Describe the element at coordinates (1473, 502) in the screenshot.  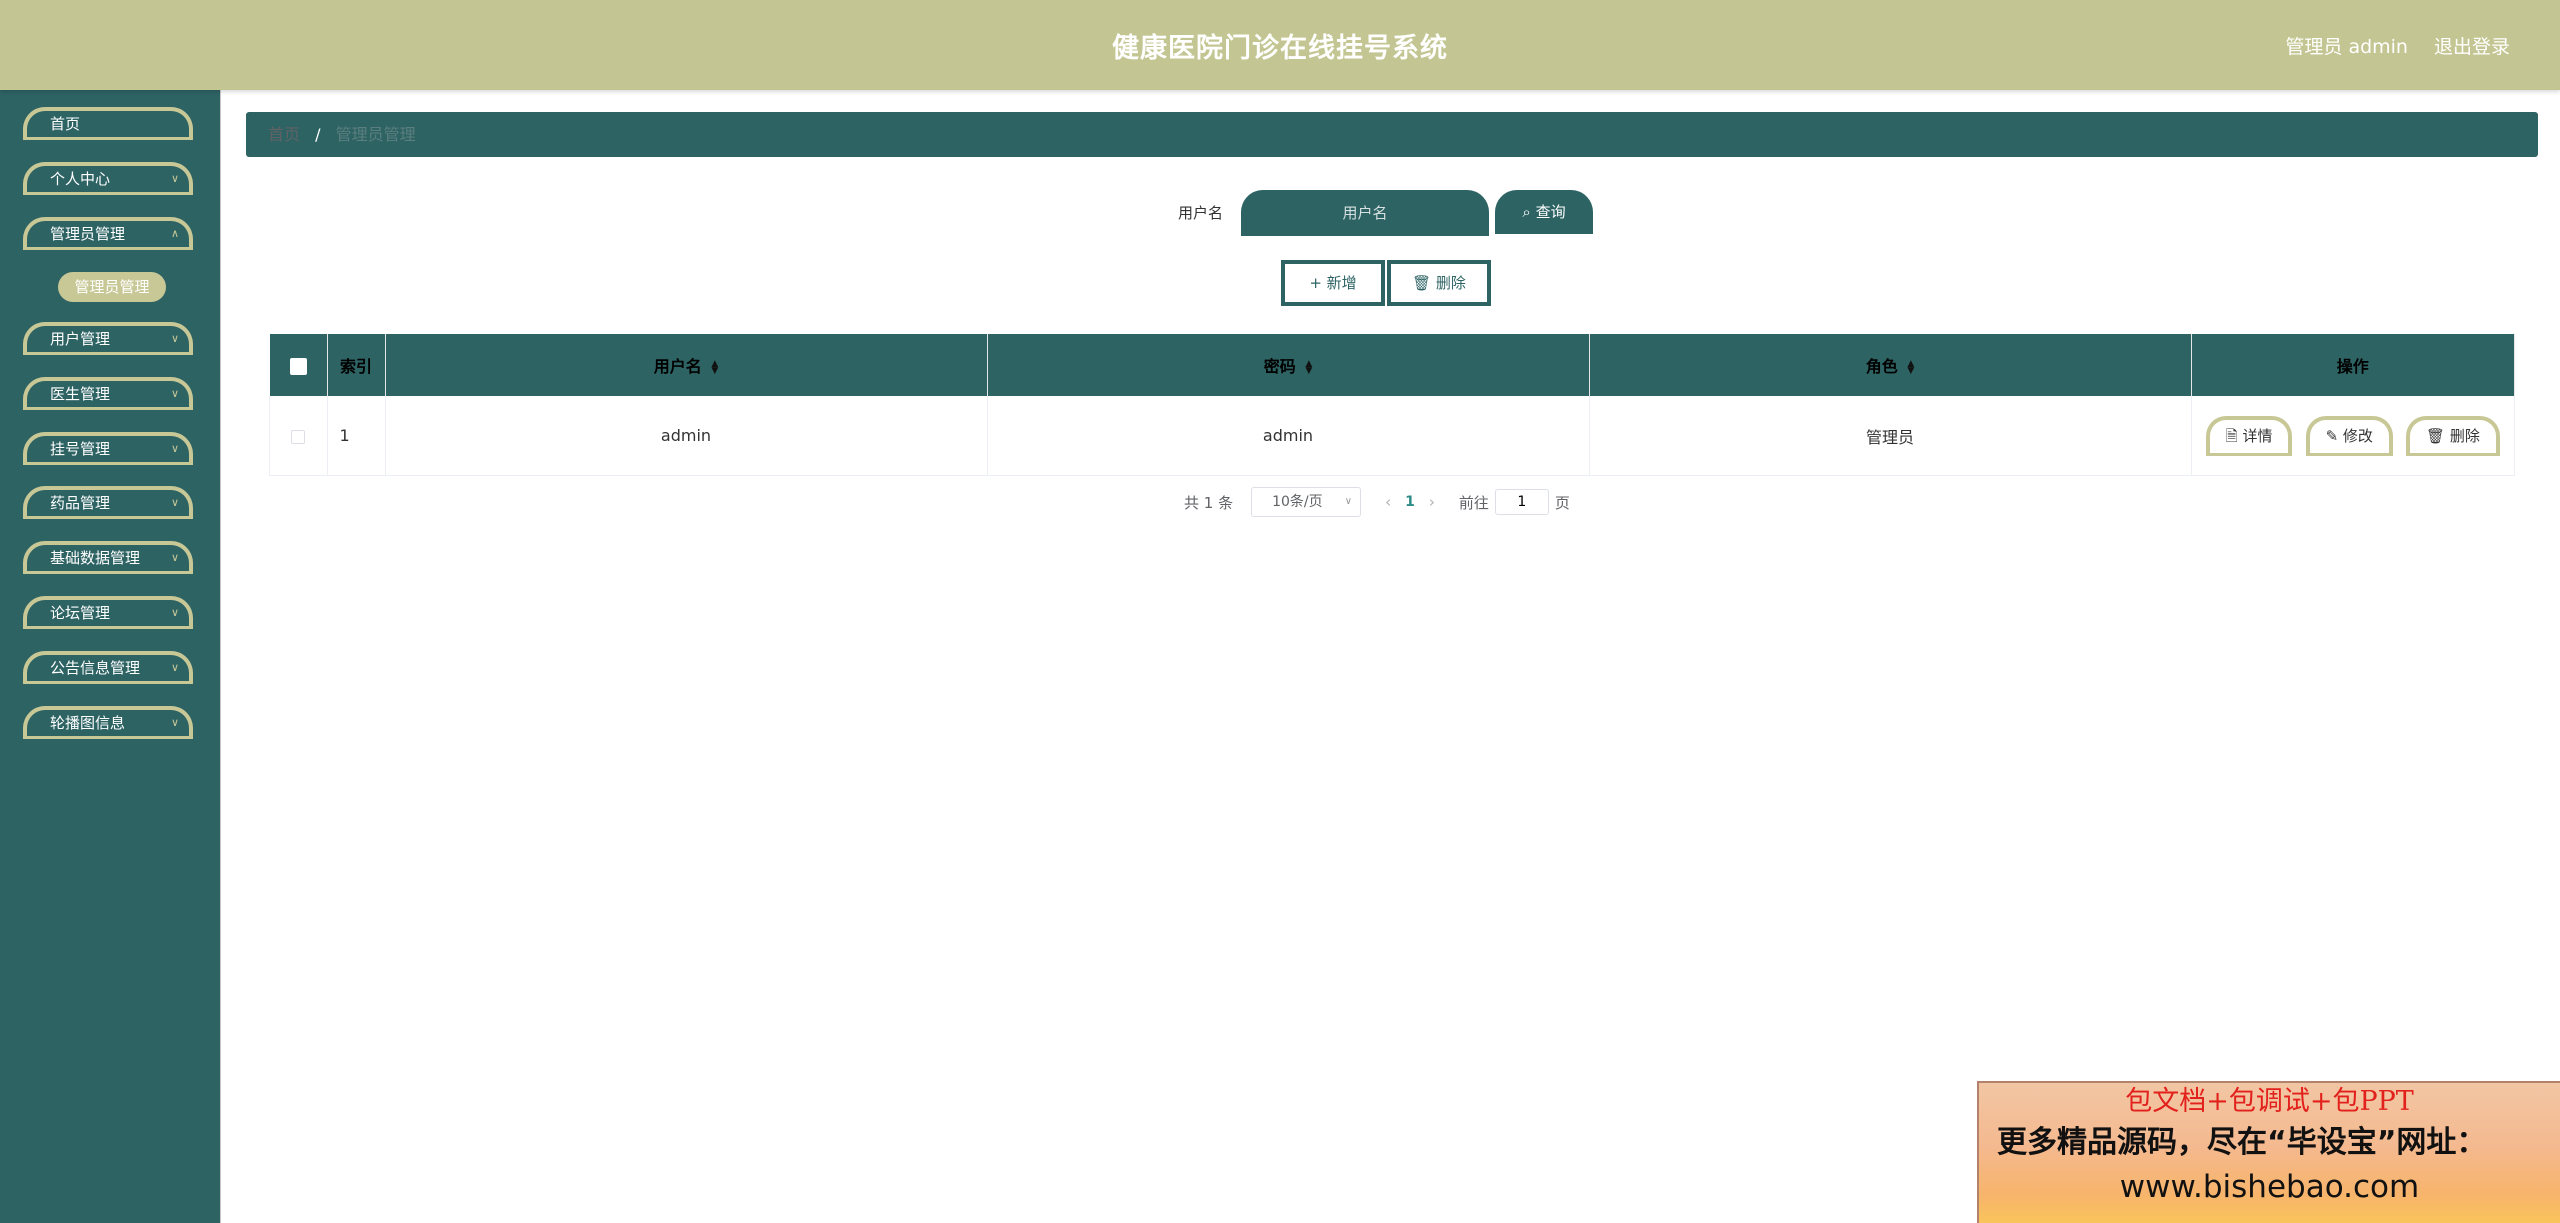
I see `goto-label: 前往` at that location.